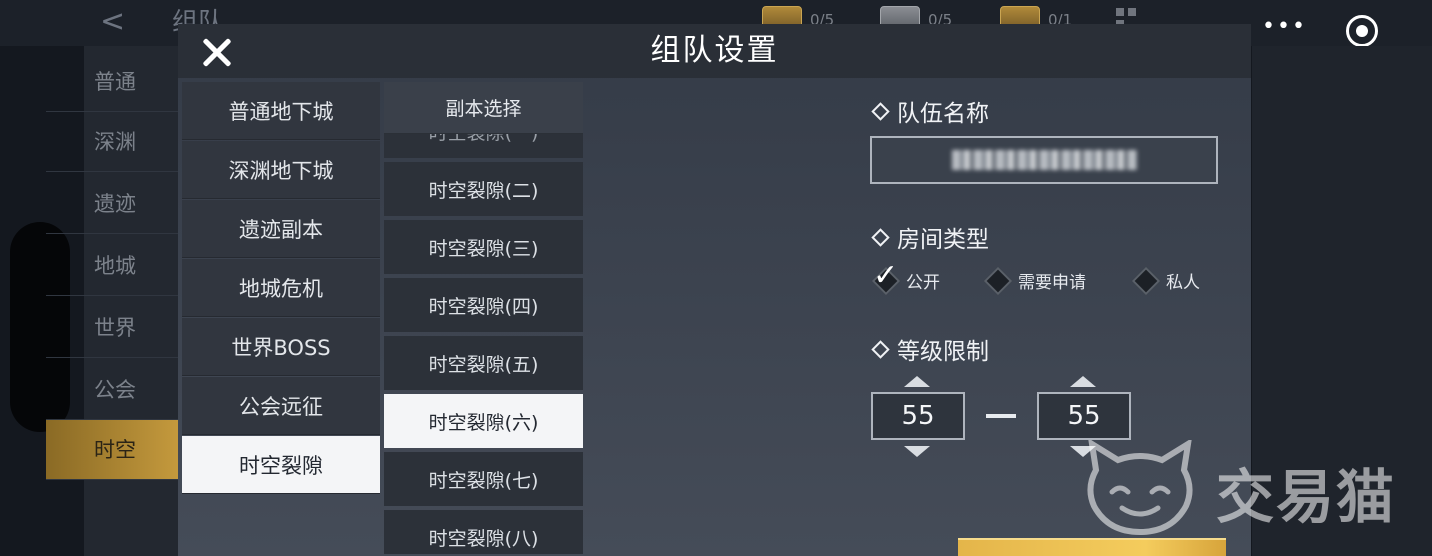 The image size is (1432, 556). Describe the element at coordinates (281, 465) in the screenshot. I see `category-item-active: 时空裂隙` at that location.